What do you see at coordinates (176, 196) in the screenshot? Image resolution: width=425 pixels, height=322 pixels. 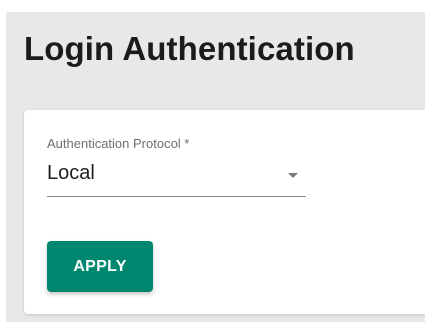 I see `select-underline` at bounding box center [176, 196].